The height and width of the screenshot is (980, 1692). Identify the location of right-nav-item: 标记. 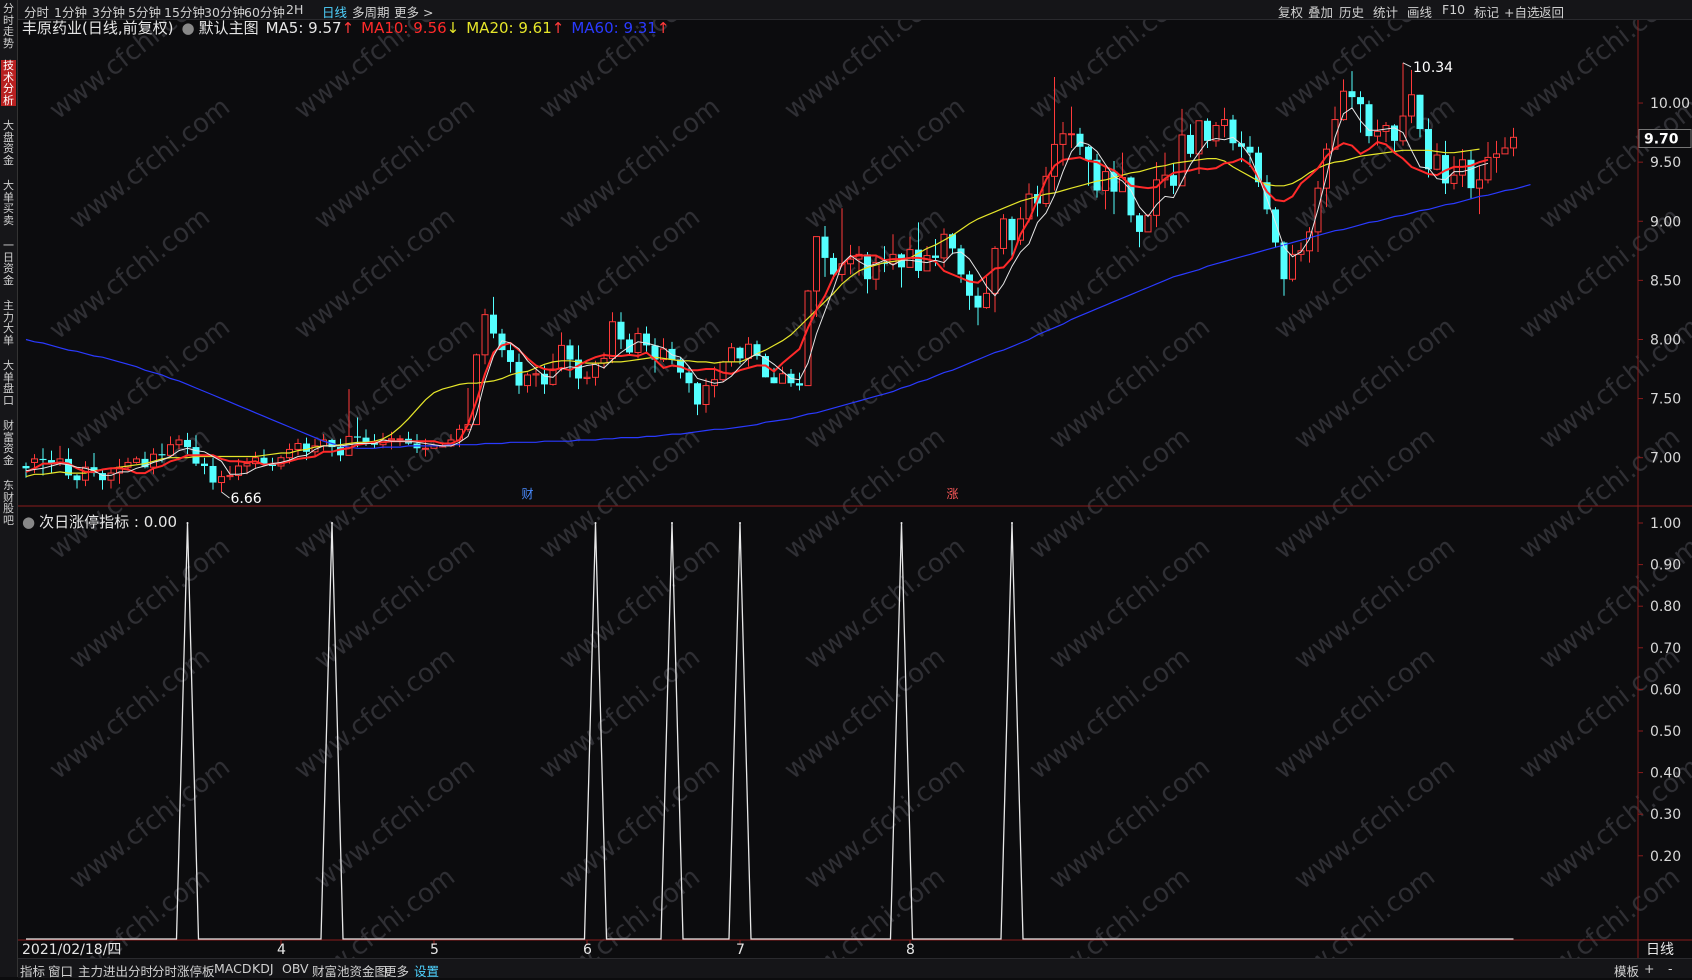
(1486, 11).